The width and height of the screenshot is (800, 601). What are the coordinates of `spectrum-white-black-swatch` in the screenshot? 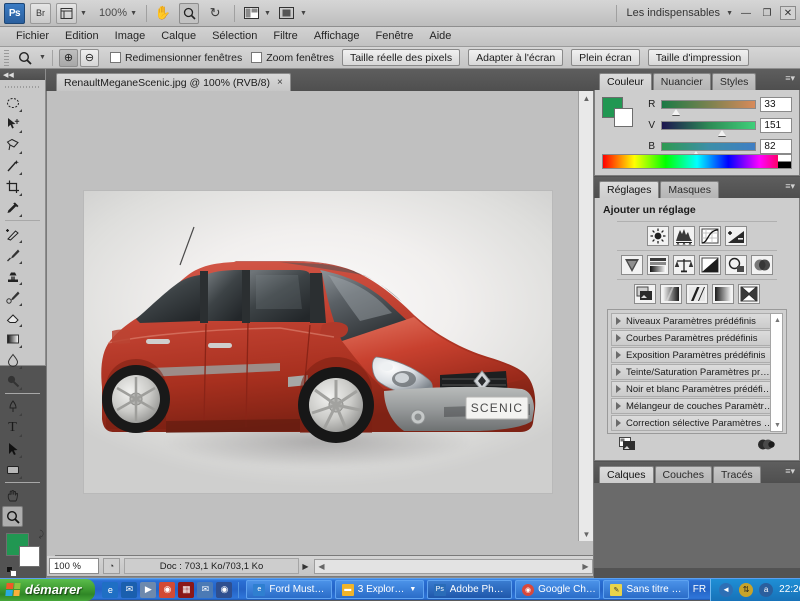 It's located at (784, 161).